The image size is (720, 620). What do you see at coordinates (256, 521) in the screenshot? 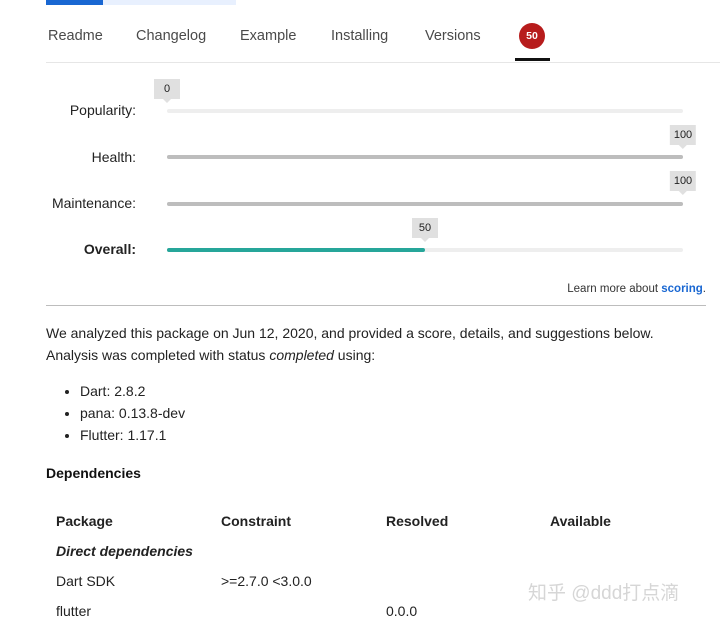
I see `column-header-constraint: Constraint` at bounding box center [256, 521].